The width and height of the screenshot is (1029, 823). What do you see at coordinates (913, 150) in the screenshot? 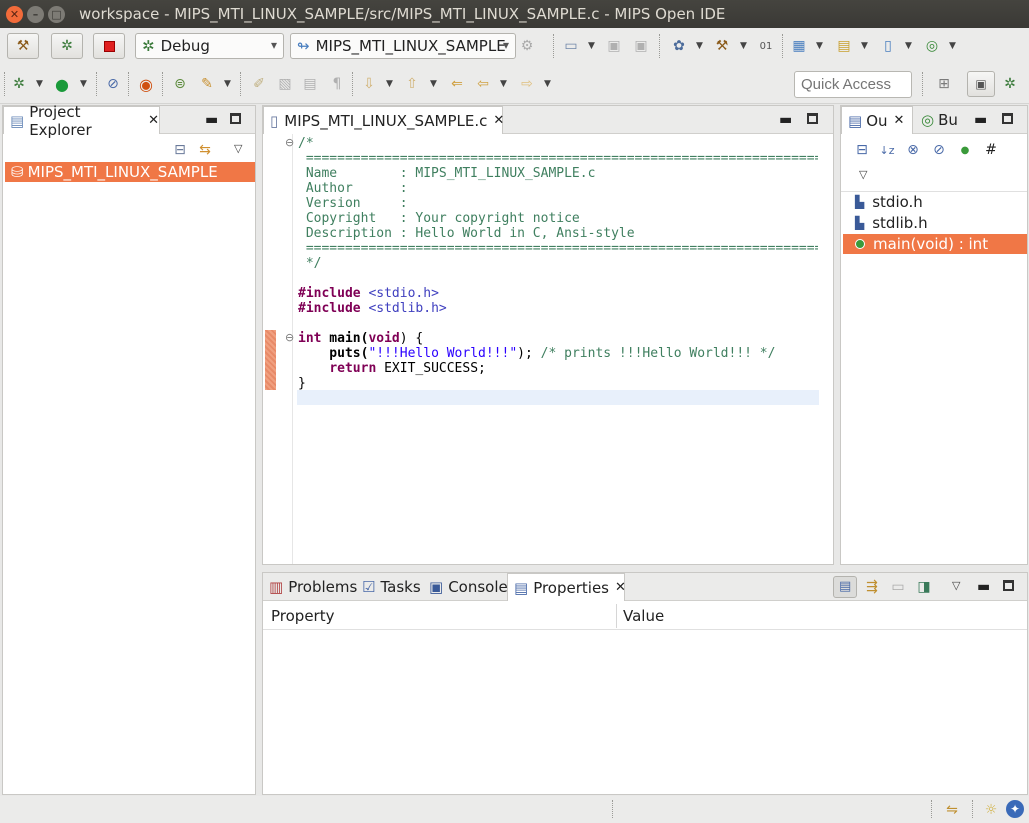
I see `hide-fields-icon: ⊗` at bounding box center [913, 150].